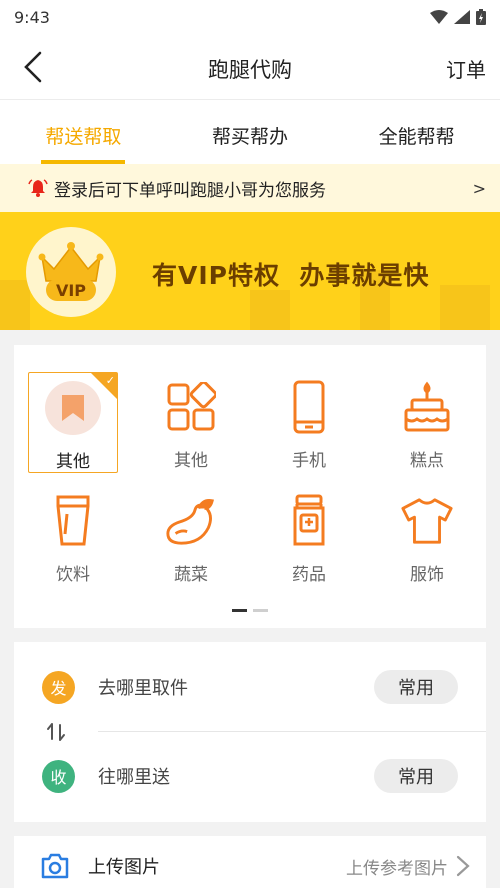 This screenshot has height=888, width=500. I want to click on category-item: 服饰, so click(427, 536).